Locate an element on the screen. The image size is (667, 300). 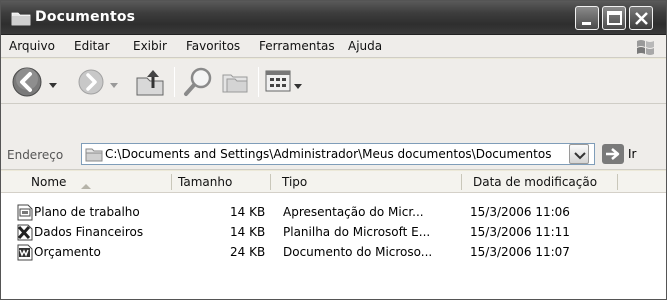
column-header-name: Nome is located at coordinates (86, 182).